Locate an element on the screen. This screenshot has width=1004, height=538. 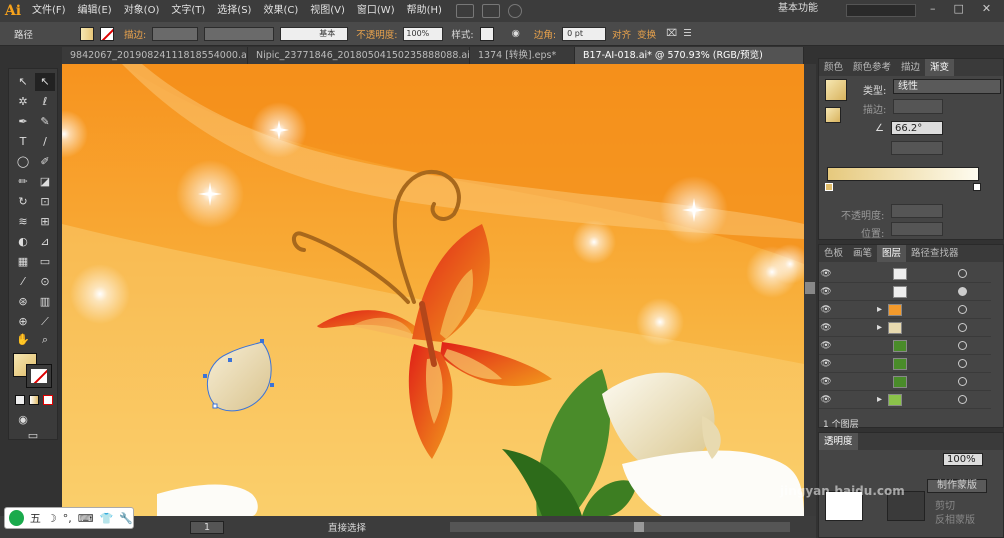
graph-tool-icon: ▥ is located at coordinates (45, 302).